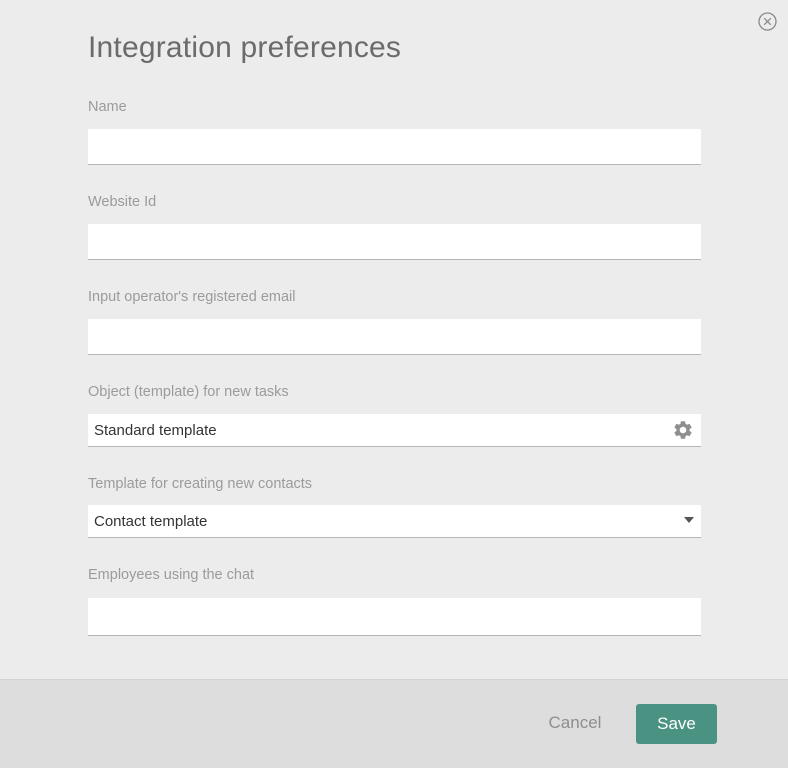  I want to click on dialog-footer: Cancel Save, so click(394, 723).